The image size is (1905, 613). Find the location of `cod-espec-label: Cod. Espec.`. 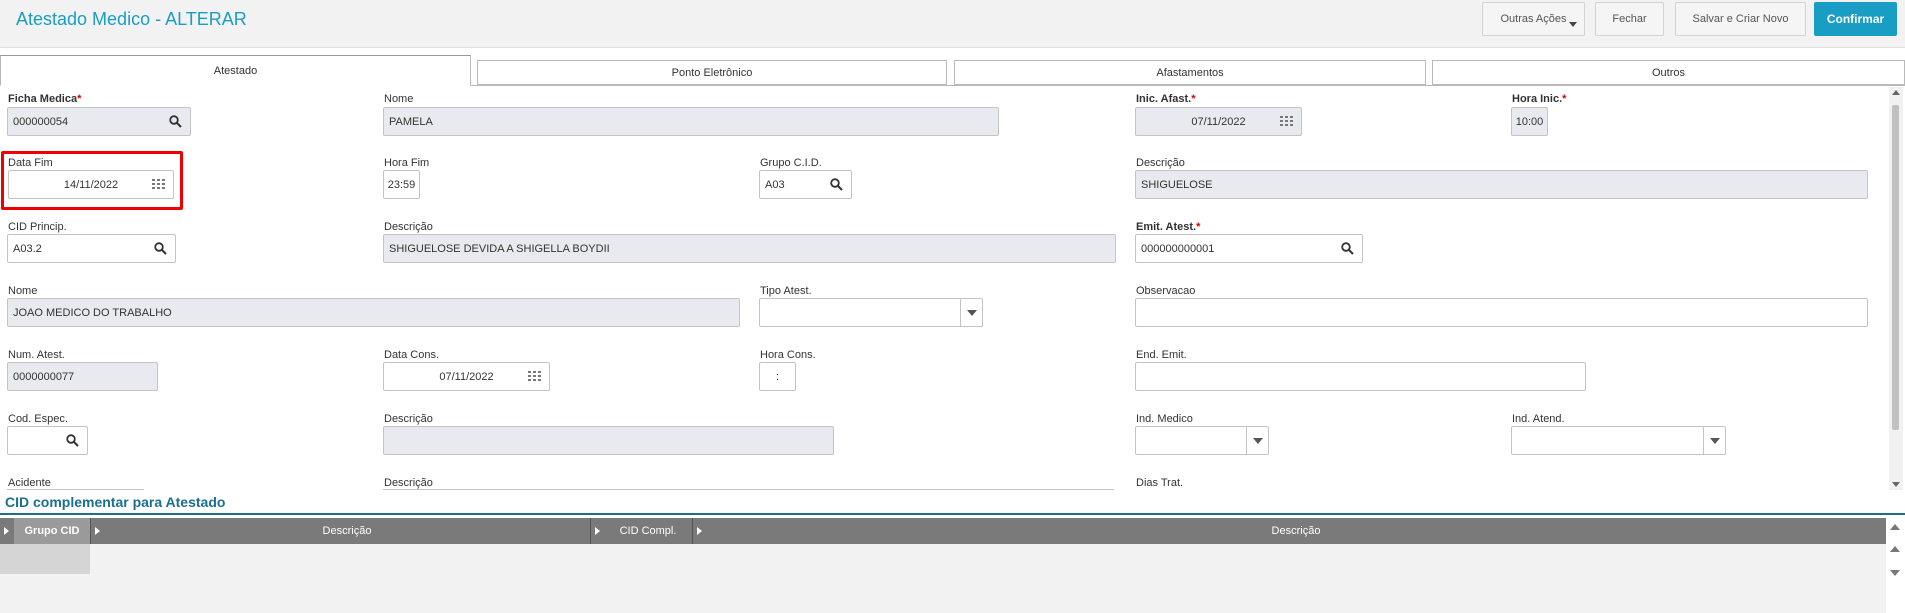

cod-espec-label: Cod. Espec. is located at coordinates (38, 419).